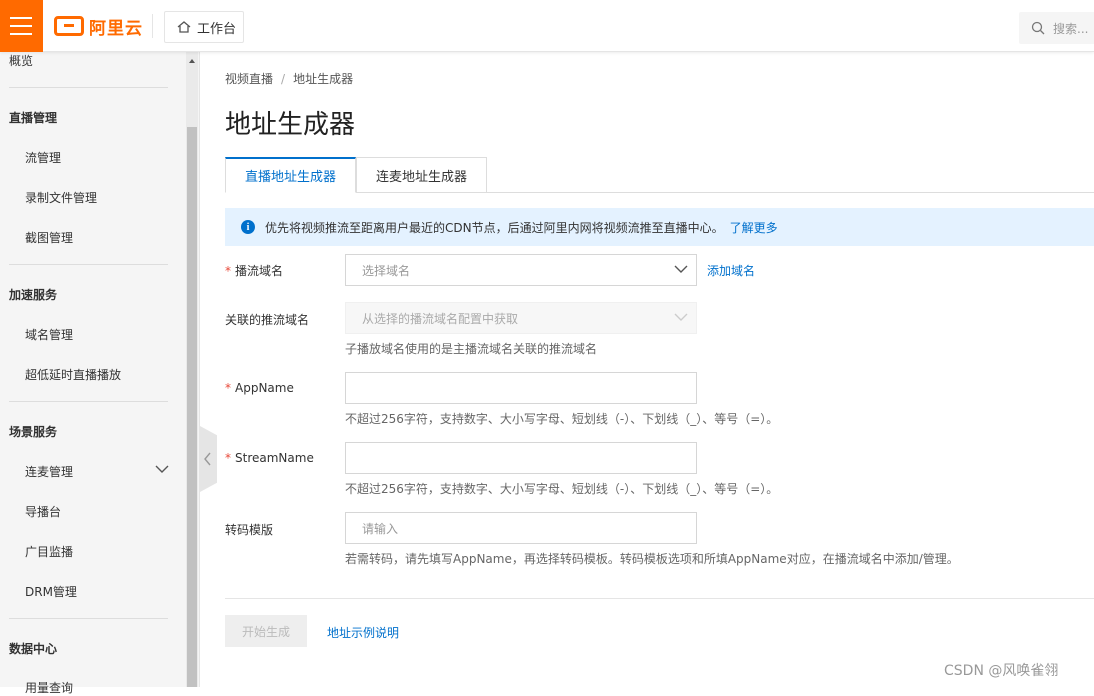 Image resolution: width=1094 pixels, height=696 pixels. Describe the element at coordinates (192, 407) in the screenshot. I see `sidebar-scroll-thumb` at that location.